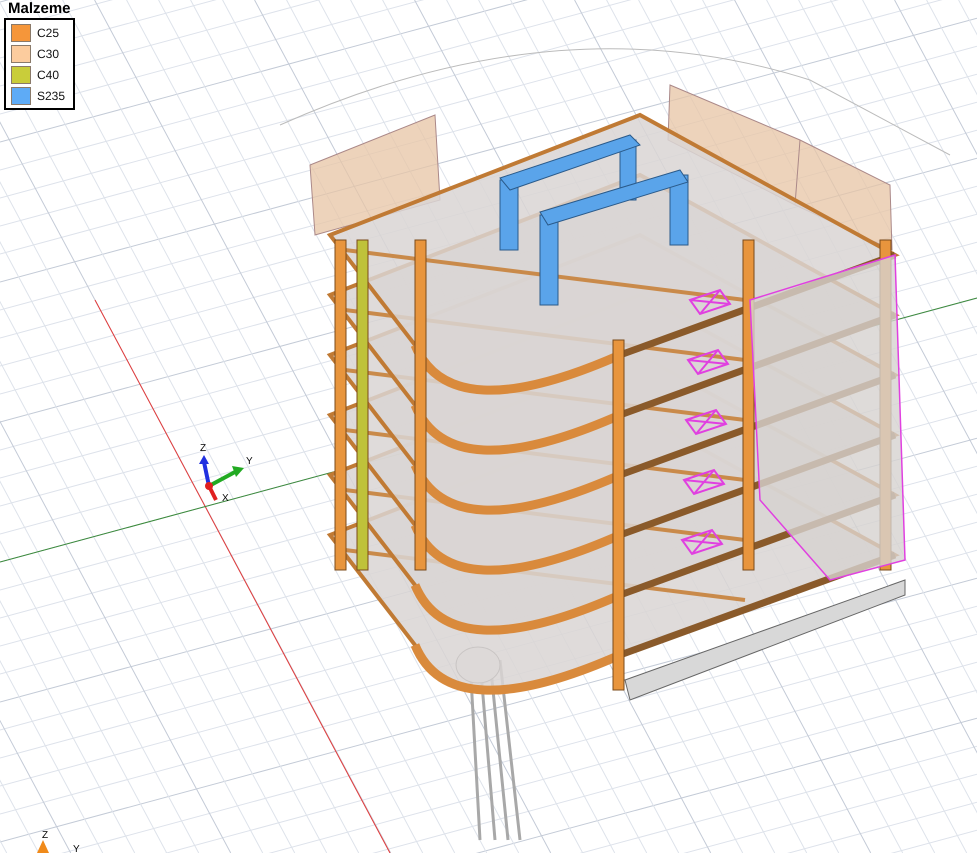 The width and height of the screenshot is (977, 853). Describe the element at coordinates (221, 478) in the screenshot. I see `axis-triad-icon` at that location.